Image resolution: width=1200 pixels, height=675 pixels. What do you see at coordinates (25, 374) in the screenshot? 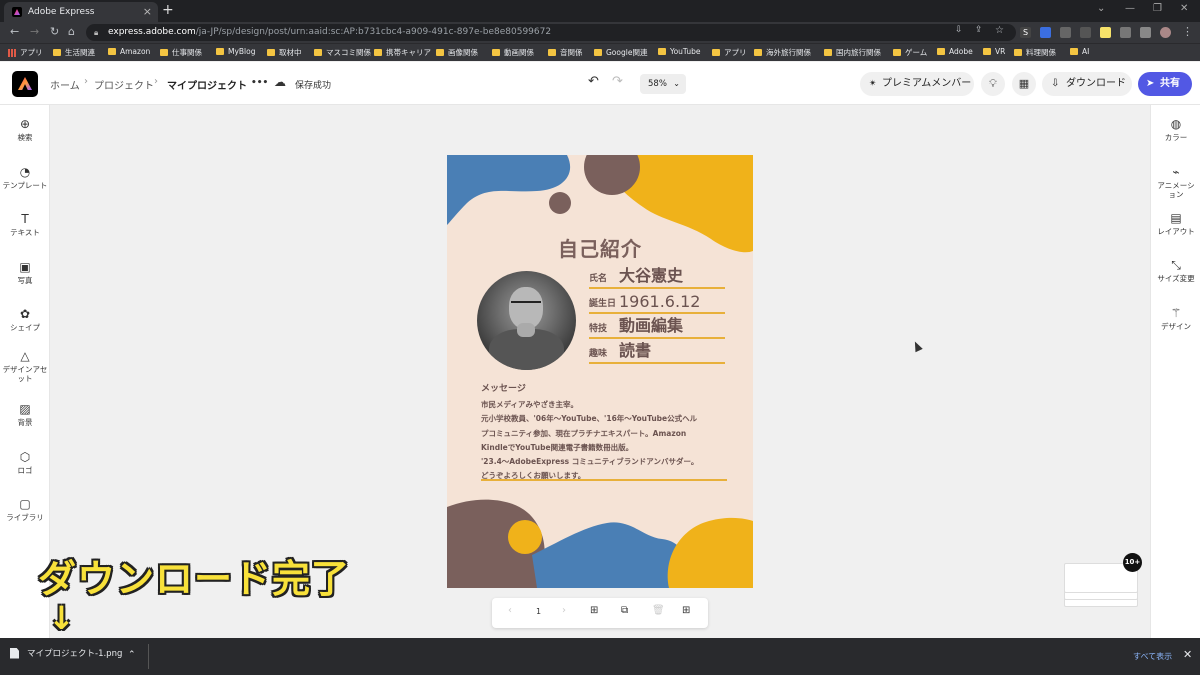
I see `rail-label: デザインアセット` at bounding box center [25, 374].